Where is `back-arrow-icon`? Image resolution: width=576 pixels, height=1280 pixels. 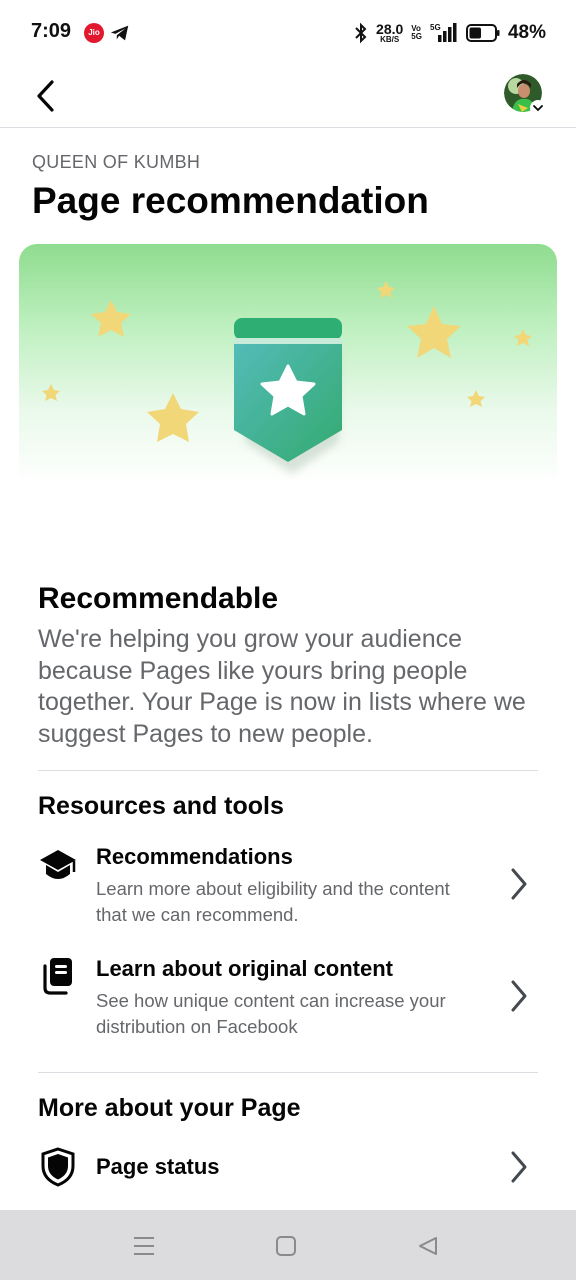 back-arrow-icon is located at coordinates (45, 96).